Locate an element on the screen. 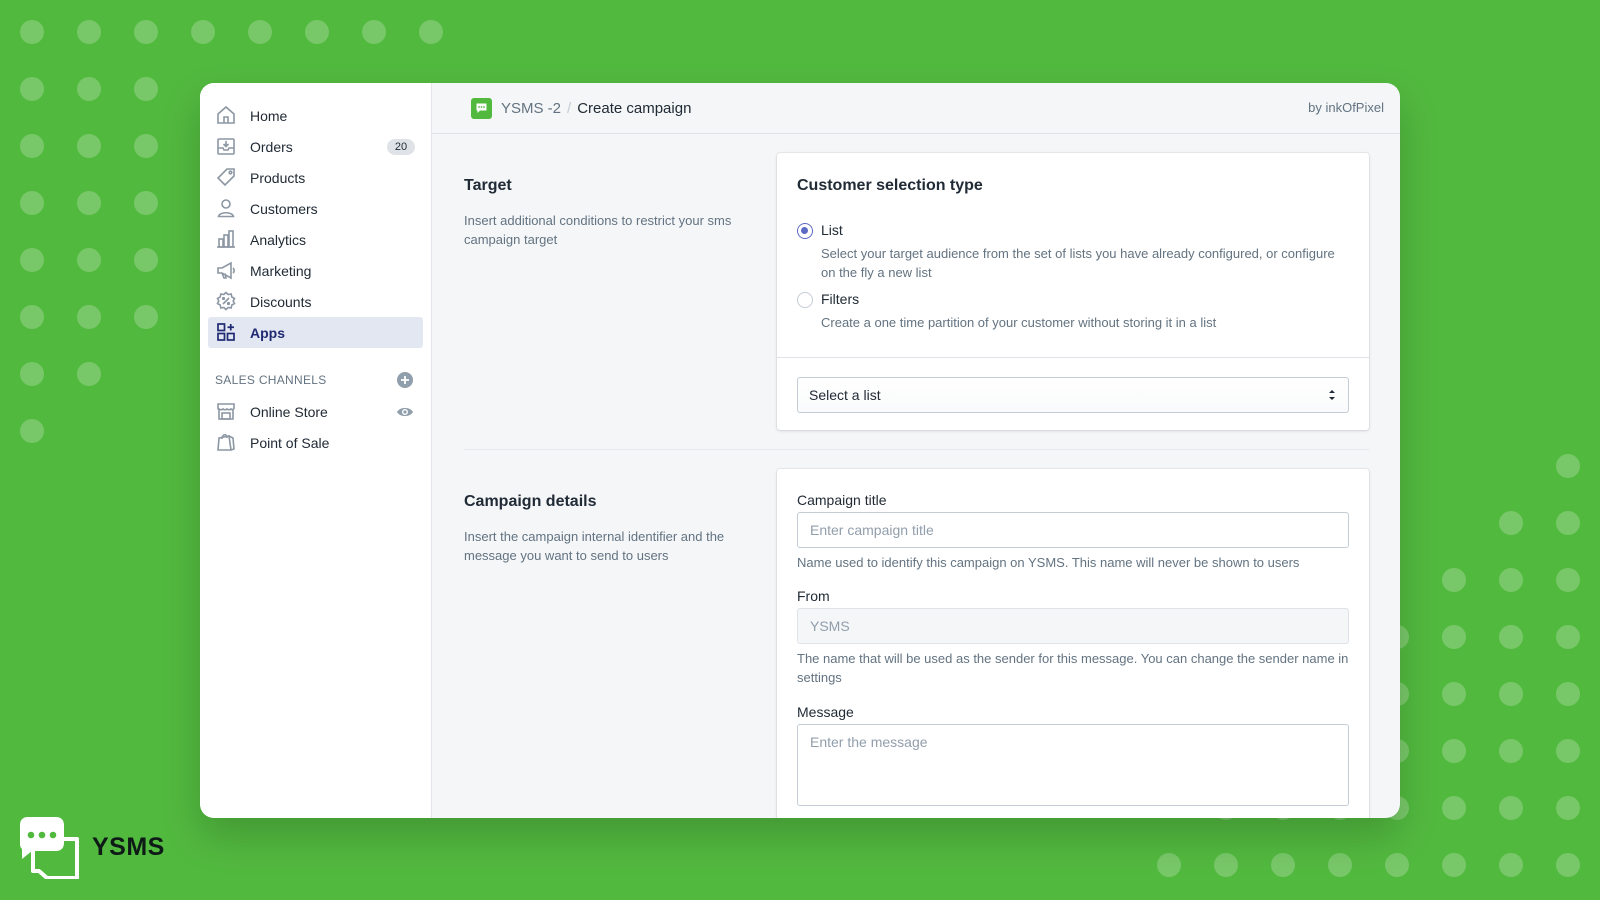  add-circle-icon is located at coordinates (405, 380).